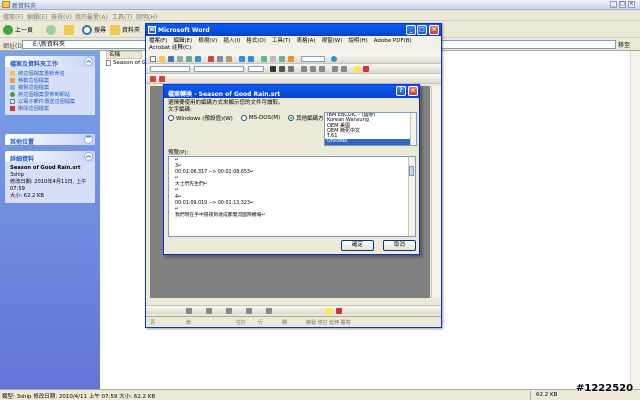 The width and height of the screenshot is (640, 400). What do you see at coordinates (273, 69) in the screenshot?
I see `bold-icon` at bounding box center [273, 69].